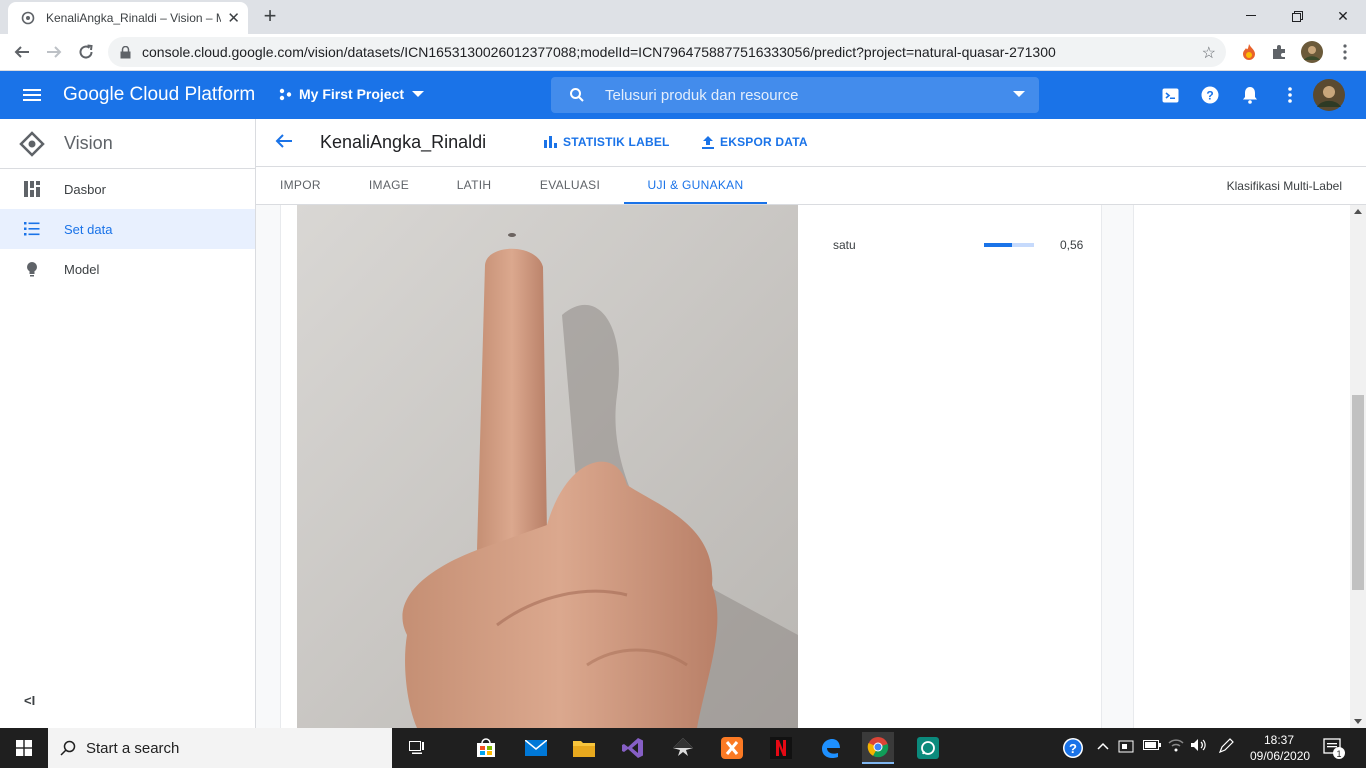 The height and width of the screenshot is (768, 1366). Describe the element at coordinates (300, 185) in the screenshot. I see `tab-impor: IMPOR` at that location.